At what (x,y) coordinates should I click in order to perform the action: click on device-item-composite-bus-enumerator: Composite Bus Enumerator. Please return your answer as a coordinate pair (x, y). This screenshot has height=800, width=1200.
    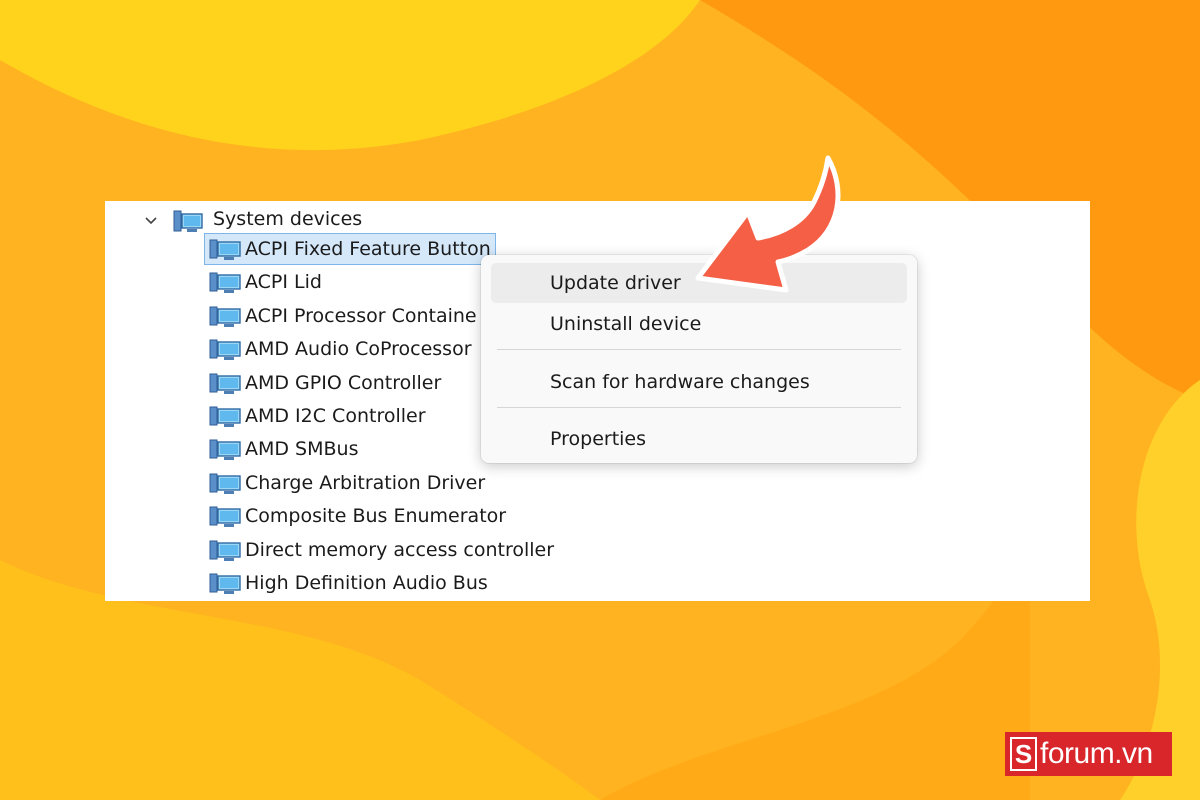
    Looking at the image, I should click on (357, 516).